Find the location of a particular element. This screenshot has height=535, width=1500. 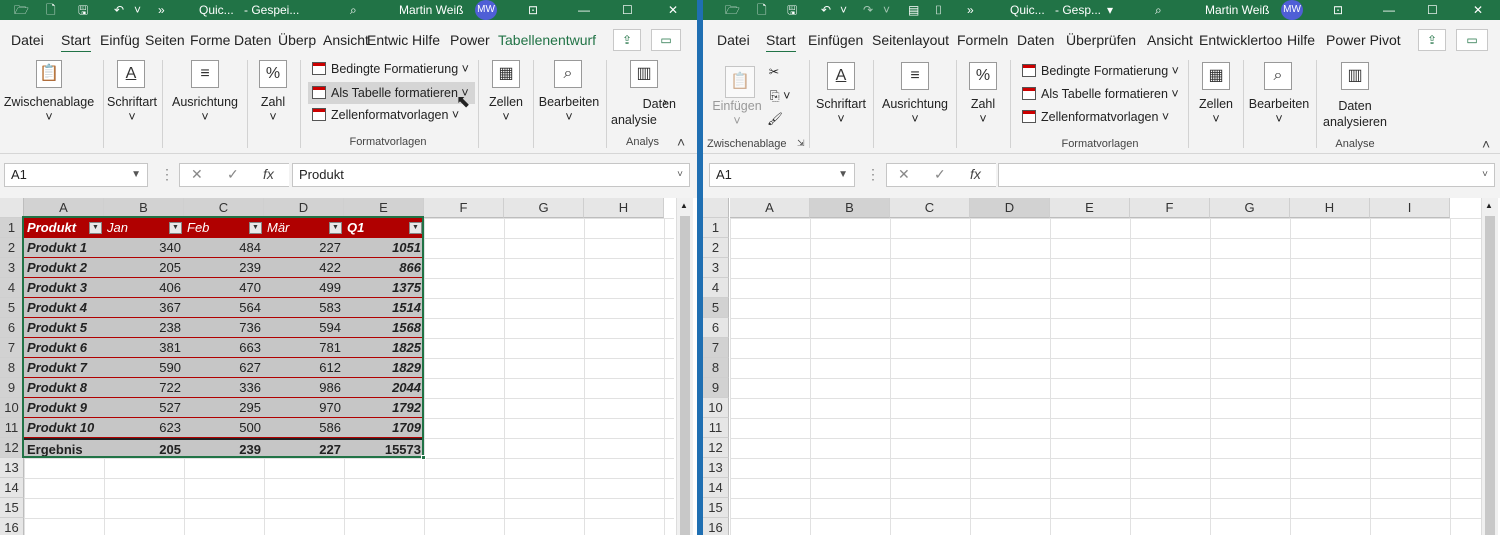

column-header-i: I is located at coordinates (1410, 208).